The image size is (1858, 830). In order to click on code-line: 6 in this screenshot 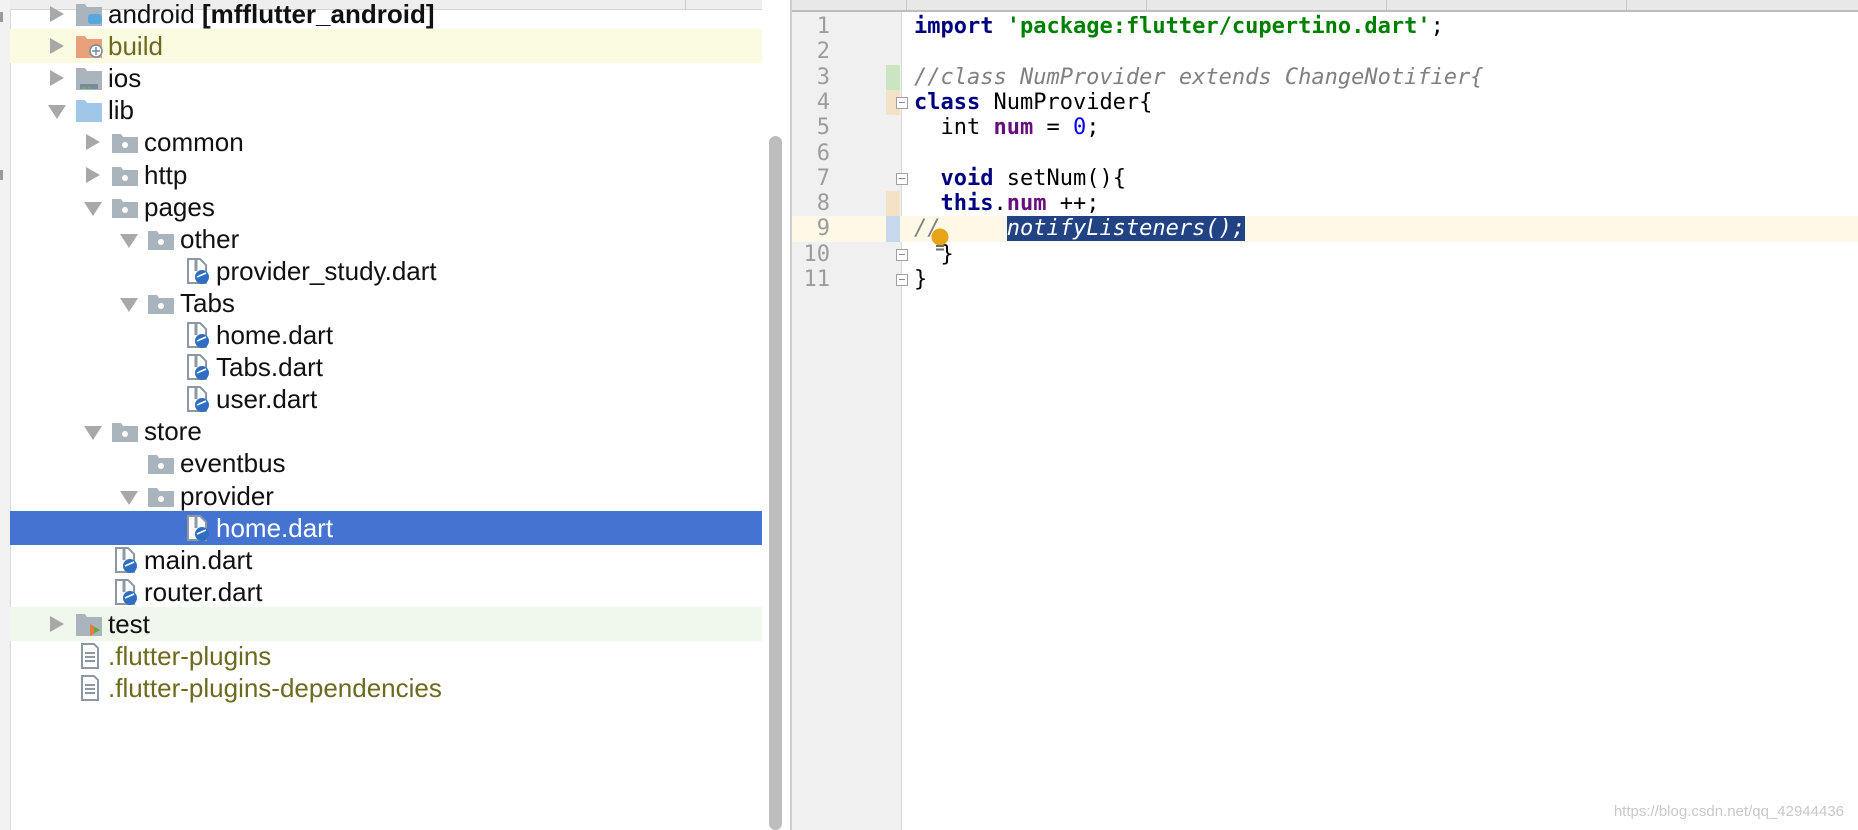, I will do `click(1325, 153)`.